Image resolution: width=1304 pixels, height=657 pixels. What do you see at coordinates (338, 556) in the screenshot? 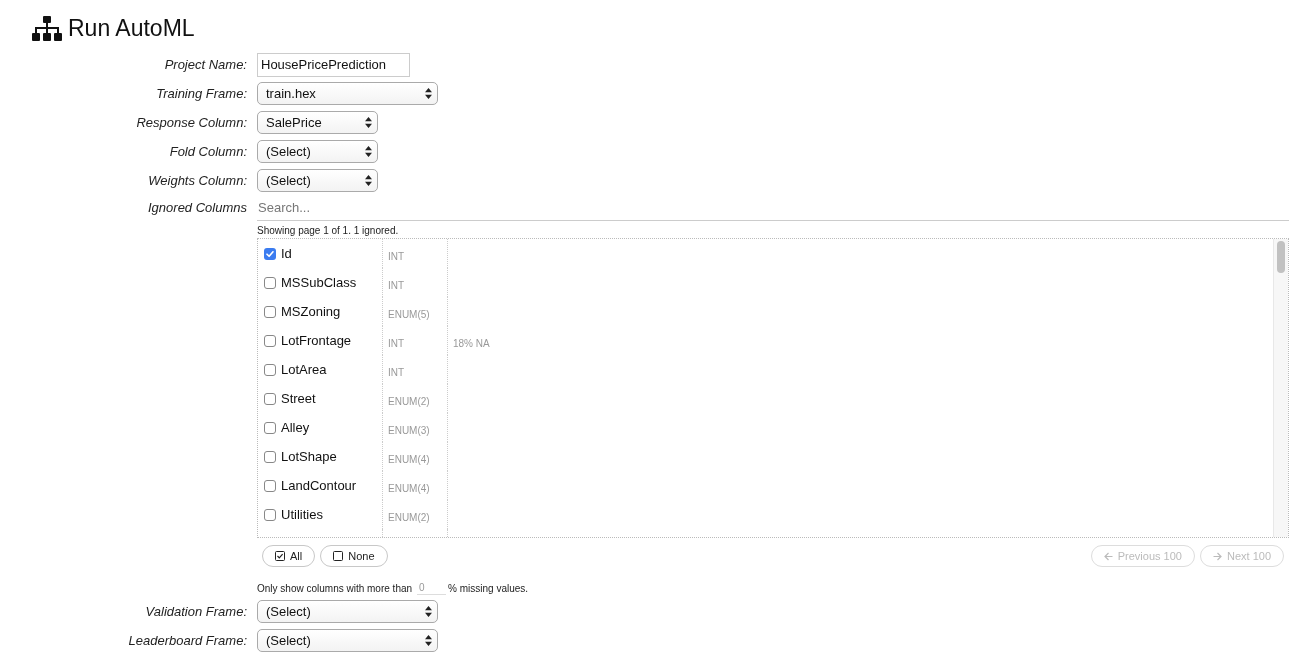
I see `empty-square-icon` at bounding box center [338, 556].